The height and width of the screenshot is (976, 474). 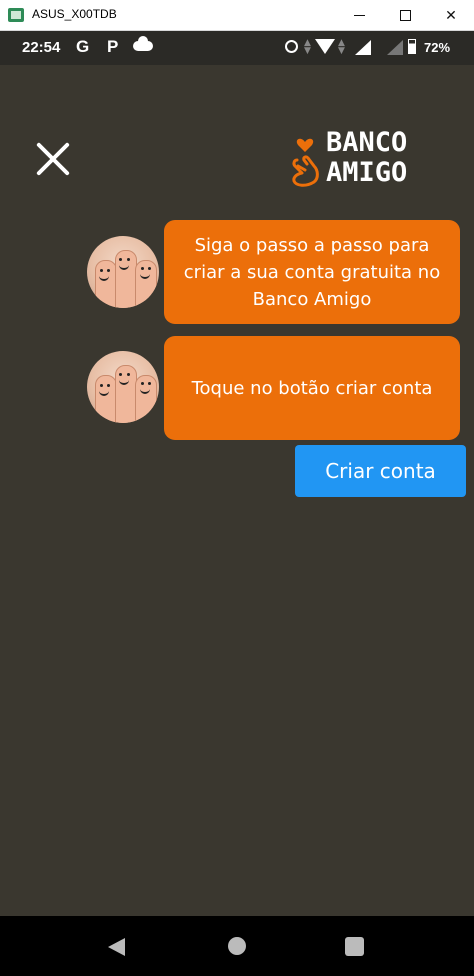 I want to click on close-icon, so click(x=53, y=159).